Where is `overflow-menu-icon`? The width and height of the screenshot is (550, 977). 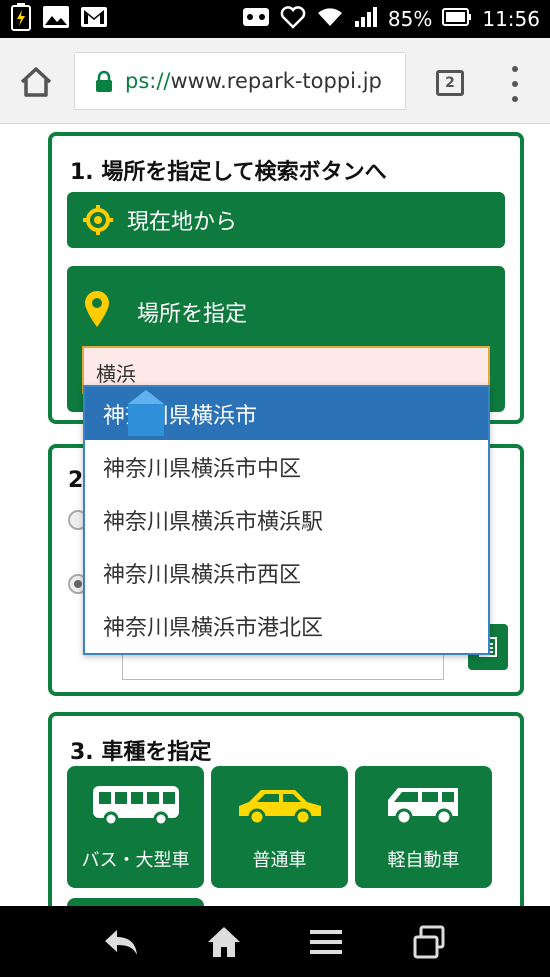 overflow-menu-icon is located at coordinates (515, 84).